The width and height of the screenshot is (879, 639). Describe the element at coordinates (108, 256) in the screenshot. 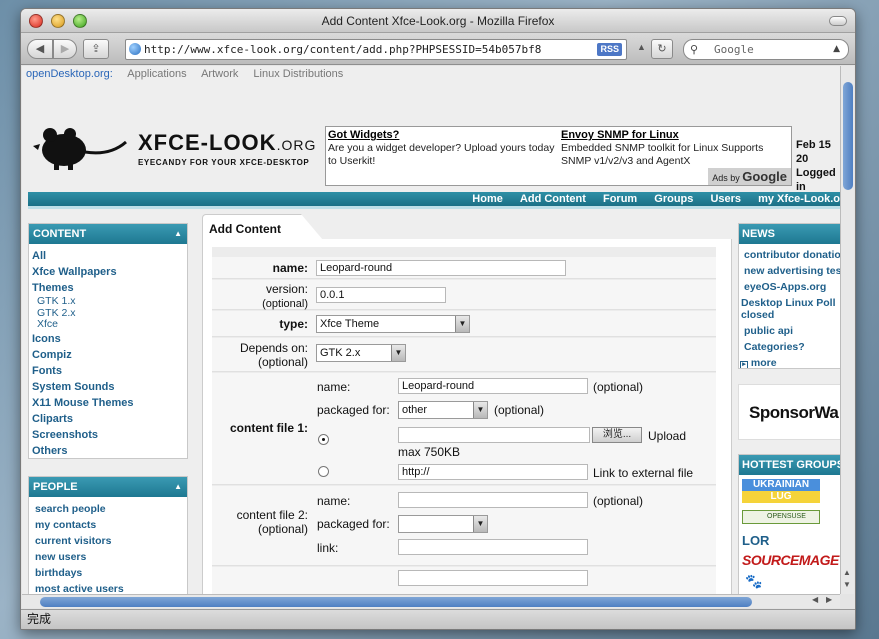

I see `content-link-all: All` at that location.